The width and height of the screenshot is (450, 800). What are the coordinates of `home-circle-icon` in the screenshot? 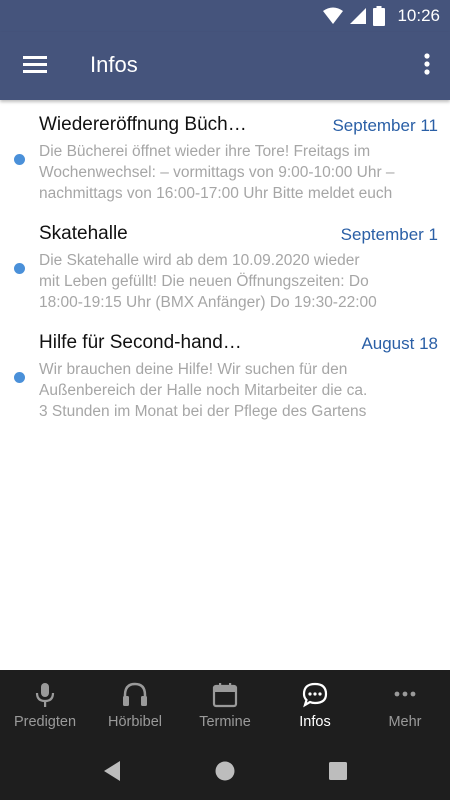 It's located at (225, 771).